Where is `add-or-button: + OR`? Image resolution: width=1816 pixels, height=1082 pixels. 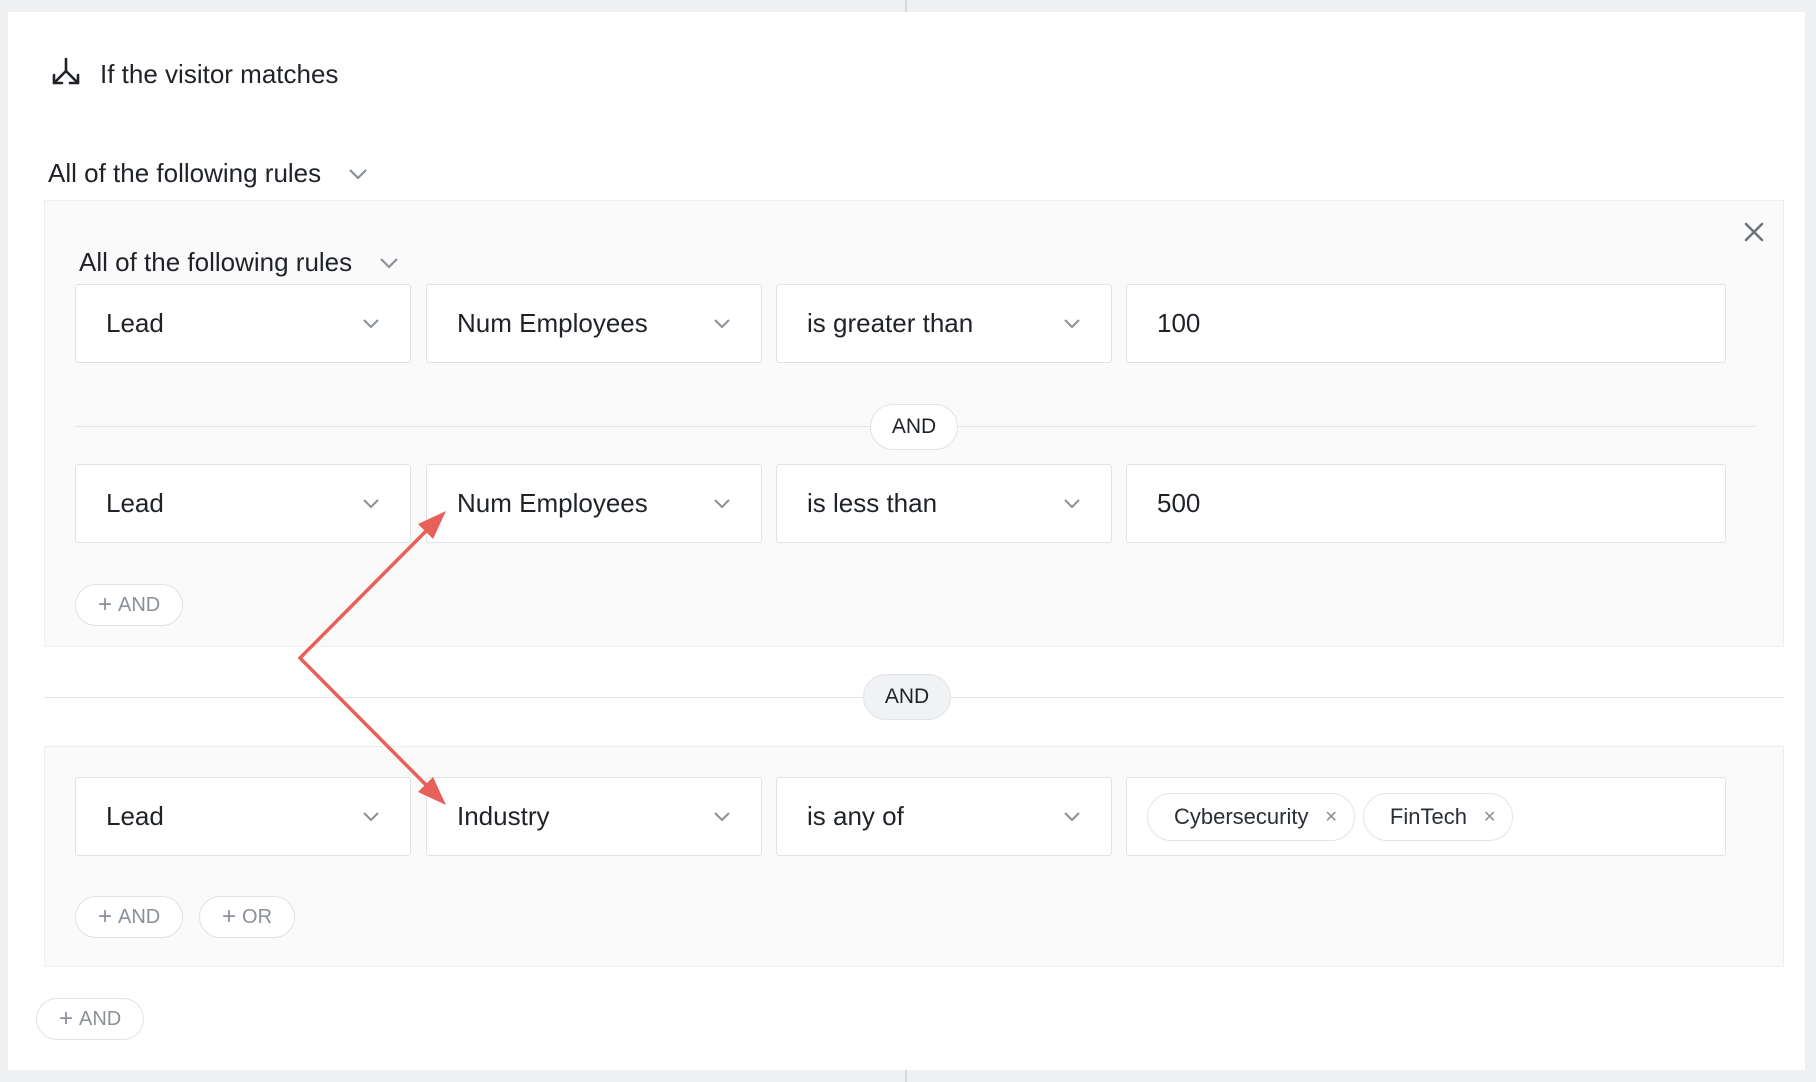 add-or-button: + OR is located at coordinates (247, 917).